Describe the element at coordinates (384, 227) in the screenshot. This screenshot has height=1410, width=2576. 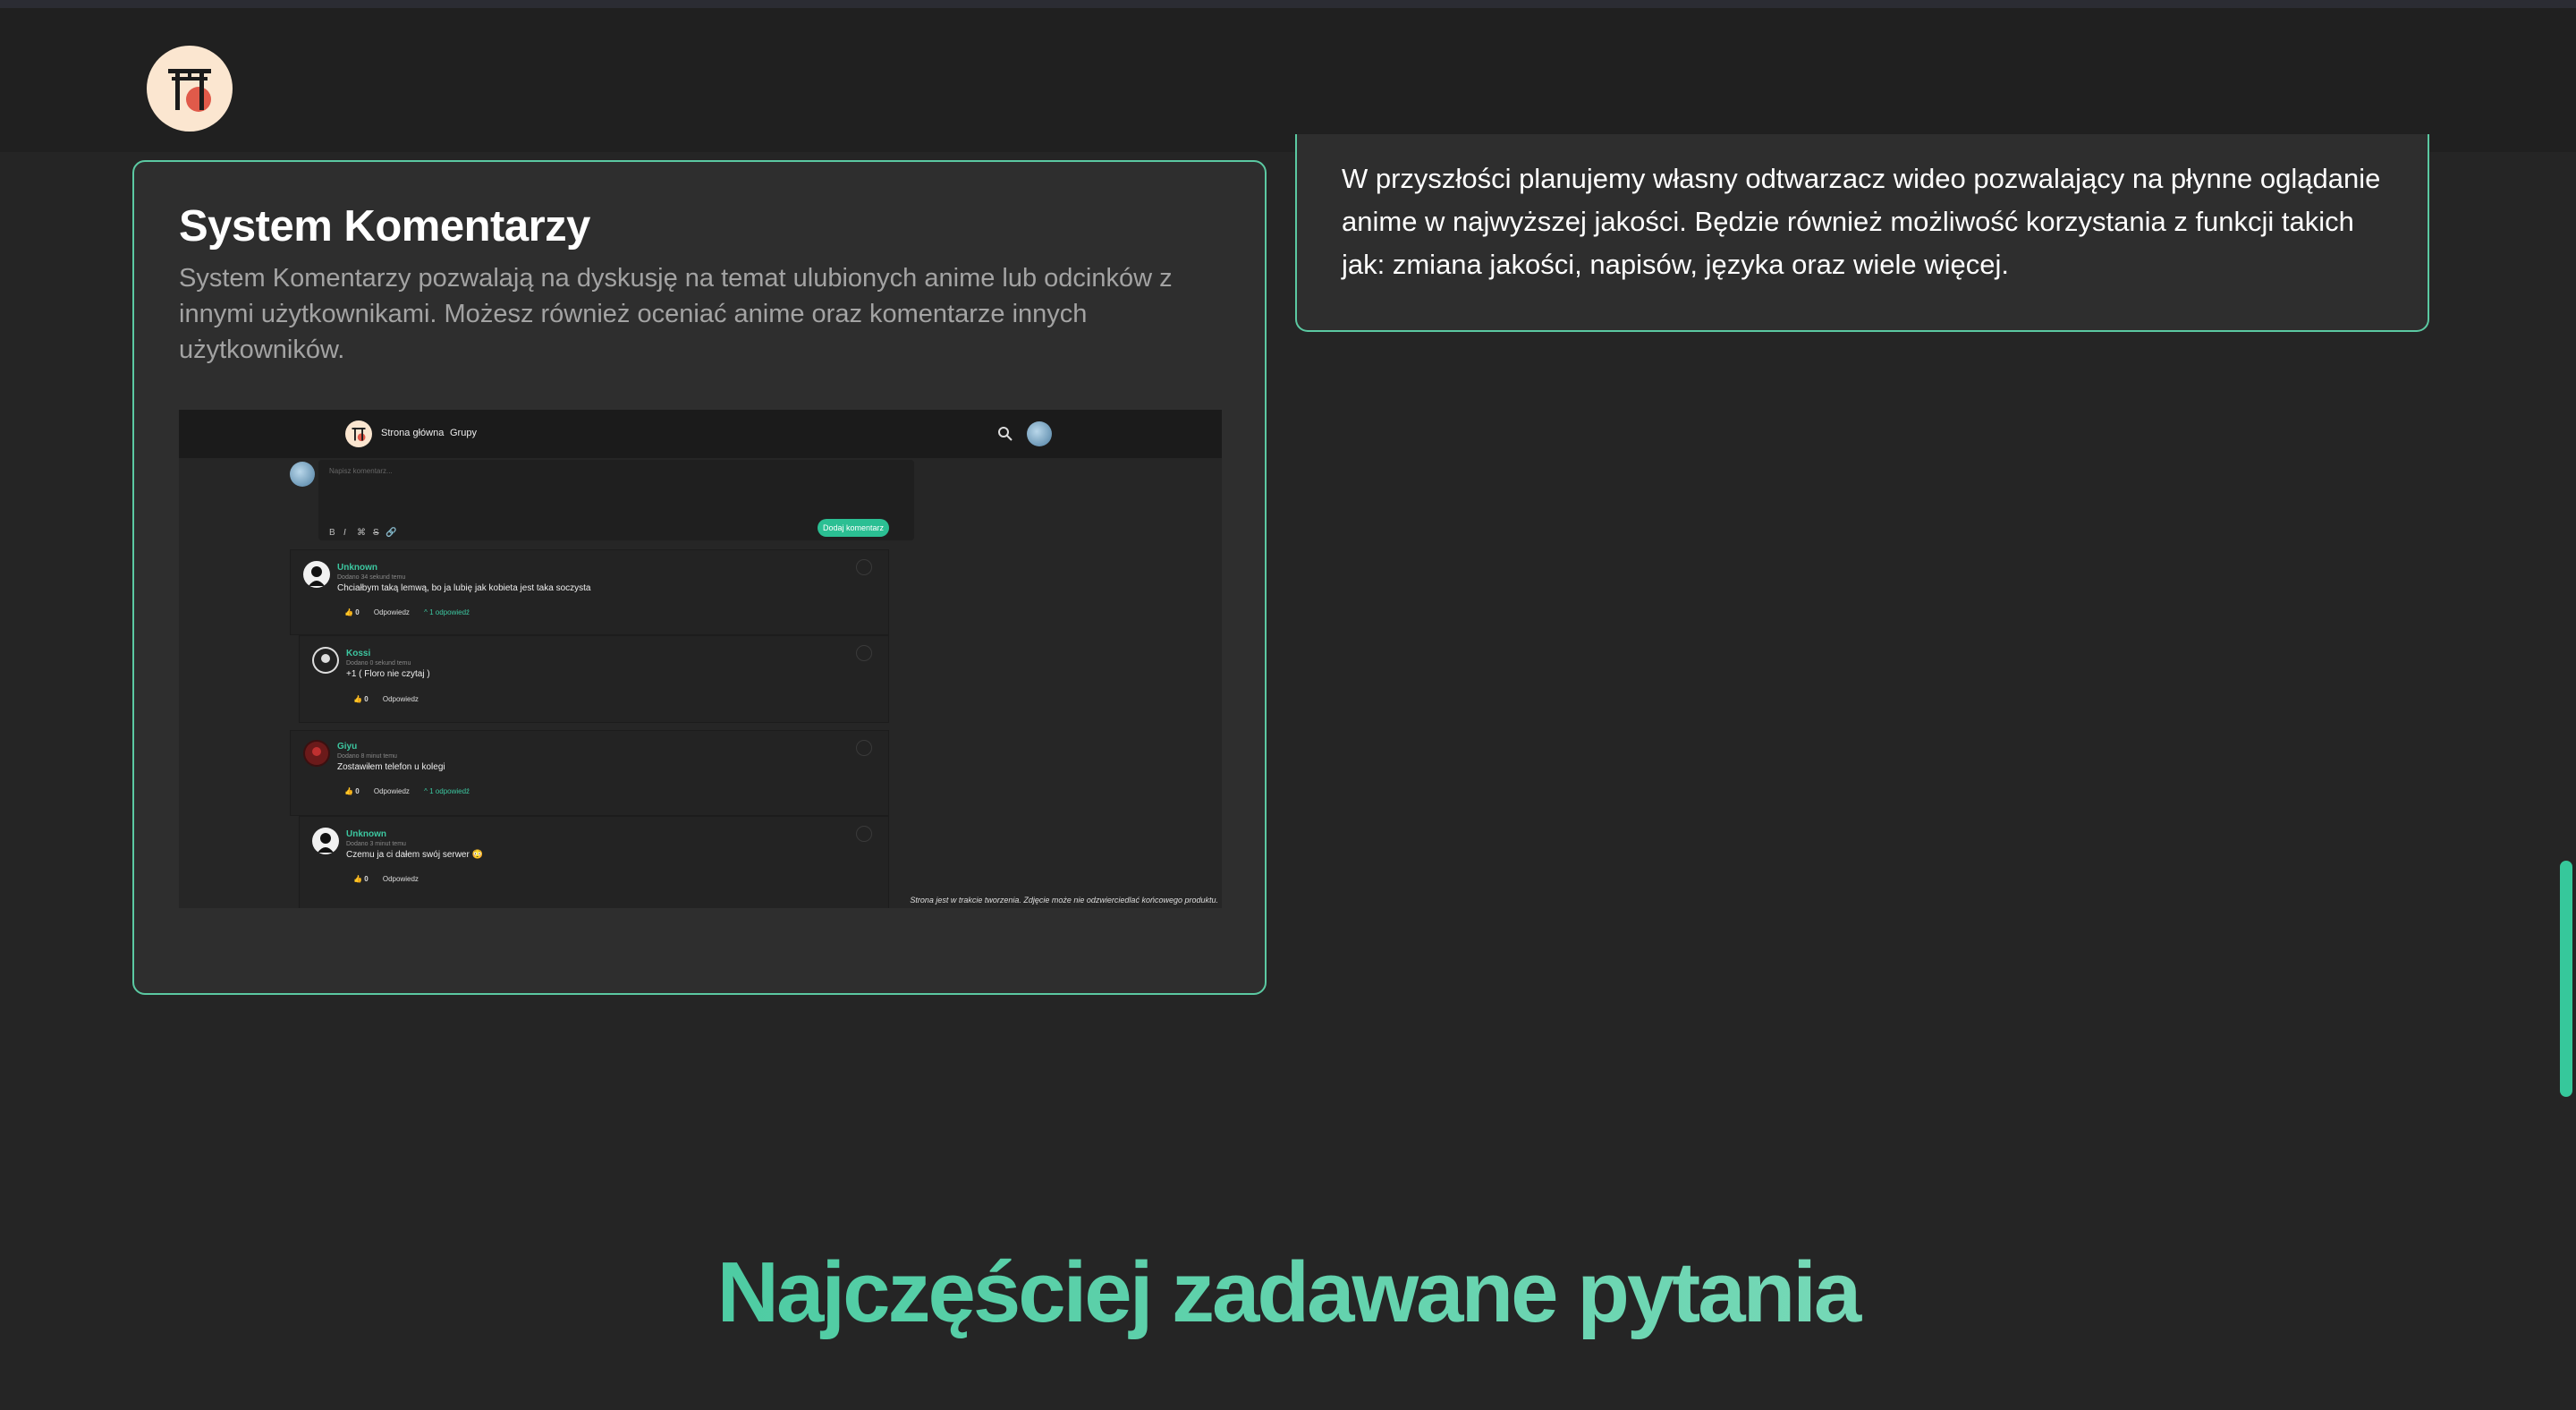
I see `card-title: System Komentarzy` at that location.